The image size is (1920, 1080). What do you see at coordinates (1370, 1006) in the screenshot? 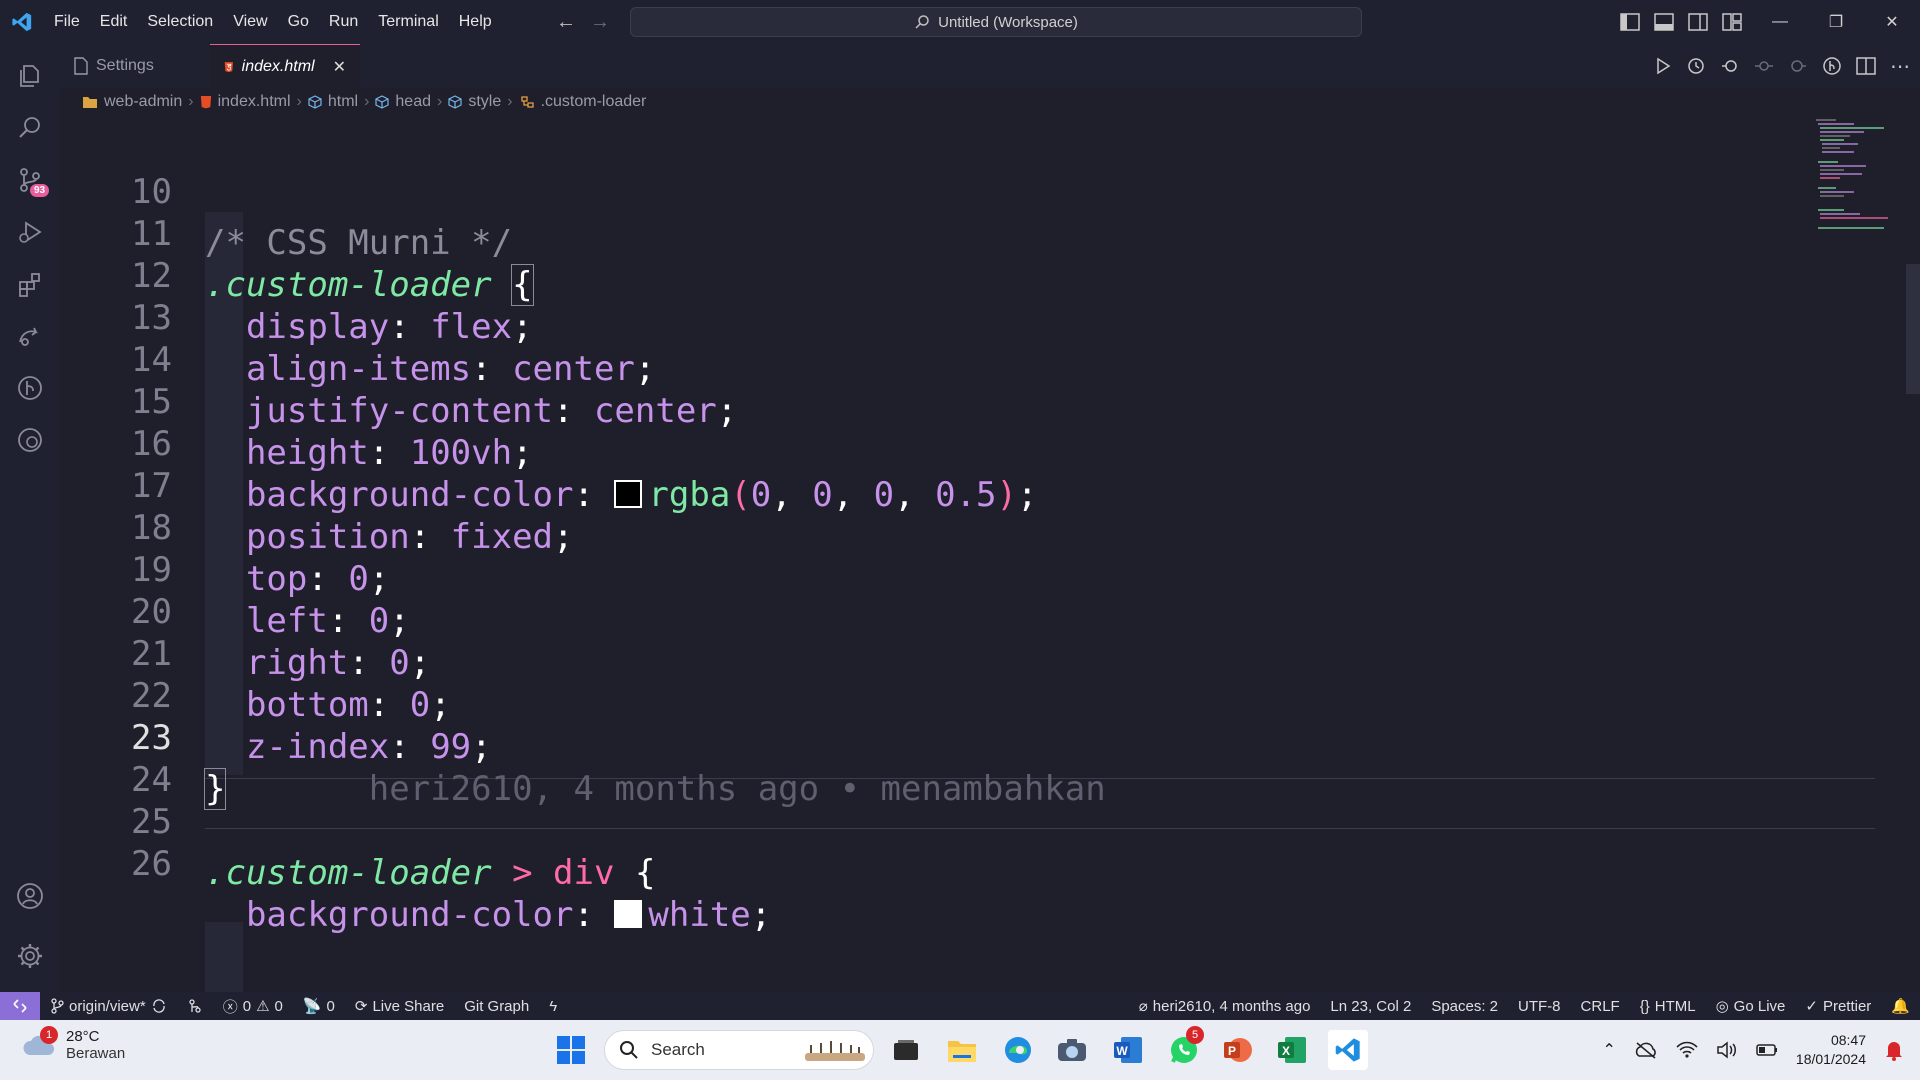
I see `cursor-position: Ln 23, Col 2` at bounding box center [1370, 1006].